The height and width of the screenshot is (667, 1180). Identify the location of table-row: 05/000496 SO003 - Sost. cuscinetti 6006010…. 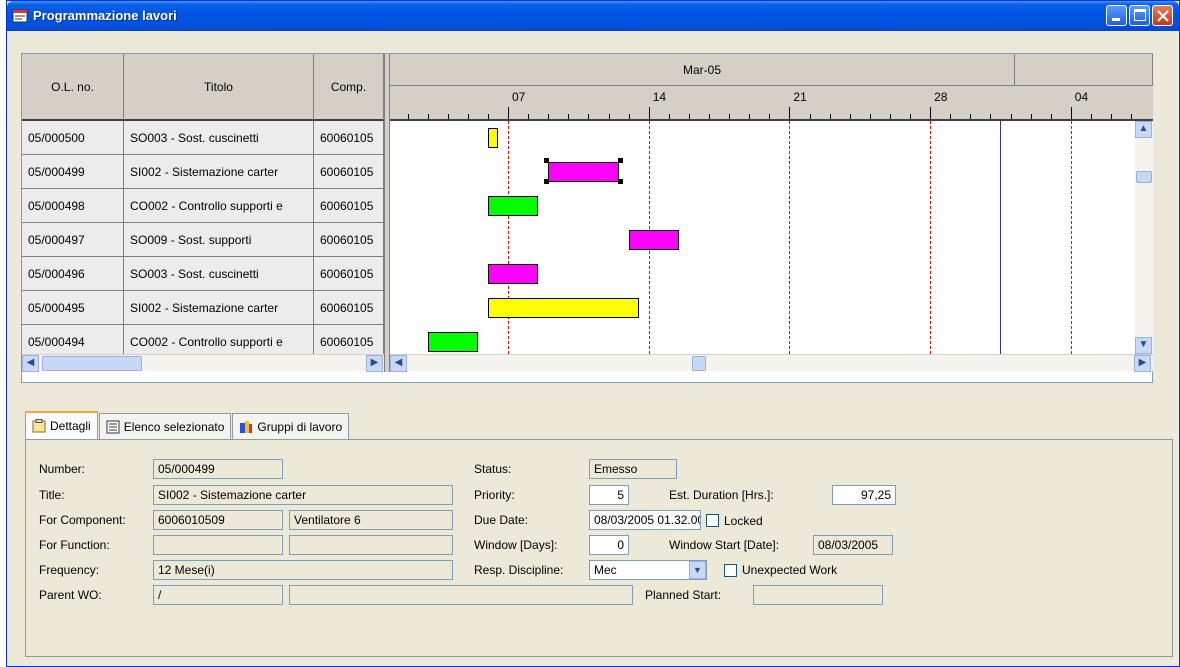
(203, 274).